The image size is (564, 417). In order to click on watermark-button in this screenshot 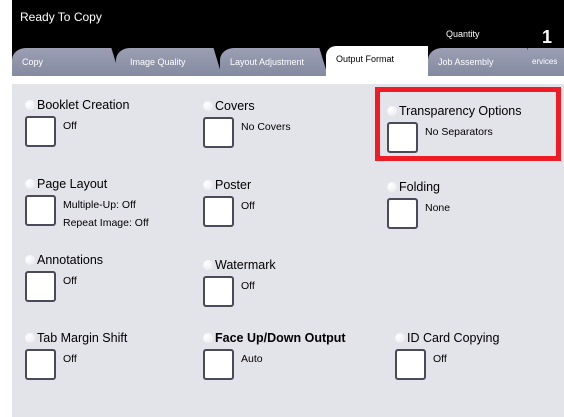, I will do `click(218, 291)`.